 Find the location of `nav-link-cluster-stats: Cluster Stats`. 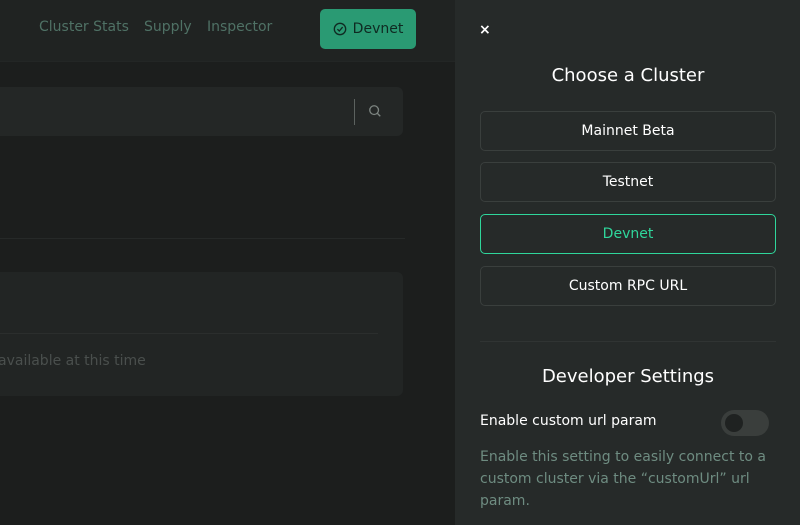

nav-link-cluster-stats: Cluster Stats is located at coordinates (84, 27).